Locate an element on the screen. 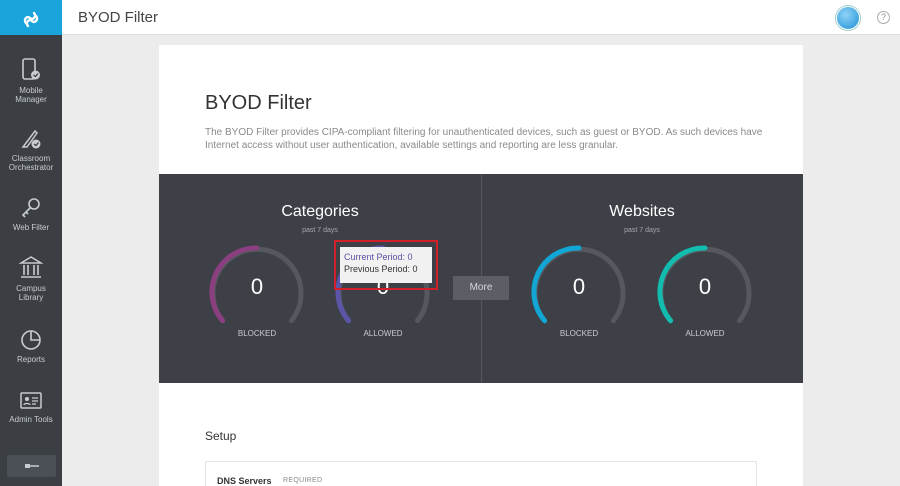 The width and height of the screenshot is (900, 486). websites-title: Websites is located at coordinates (642, 211).